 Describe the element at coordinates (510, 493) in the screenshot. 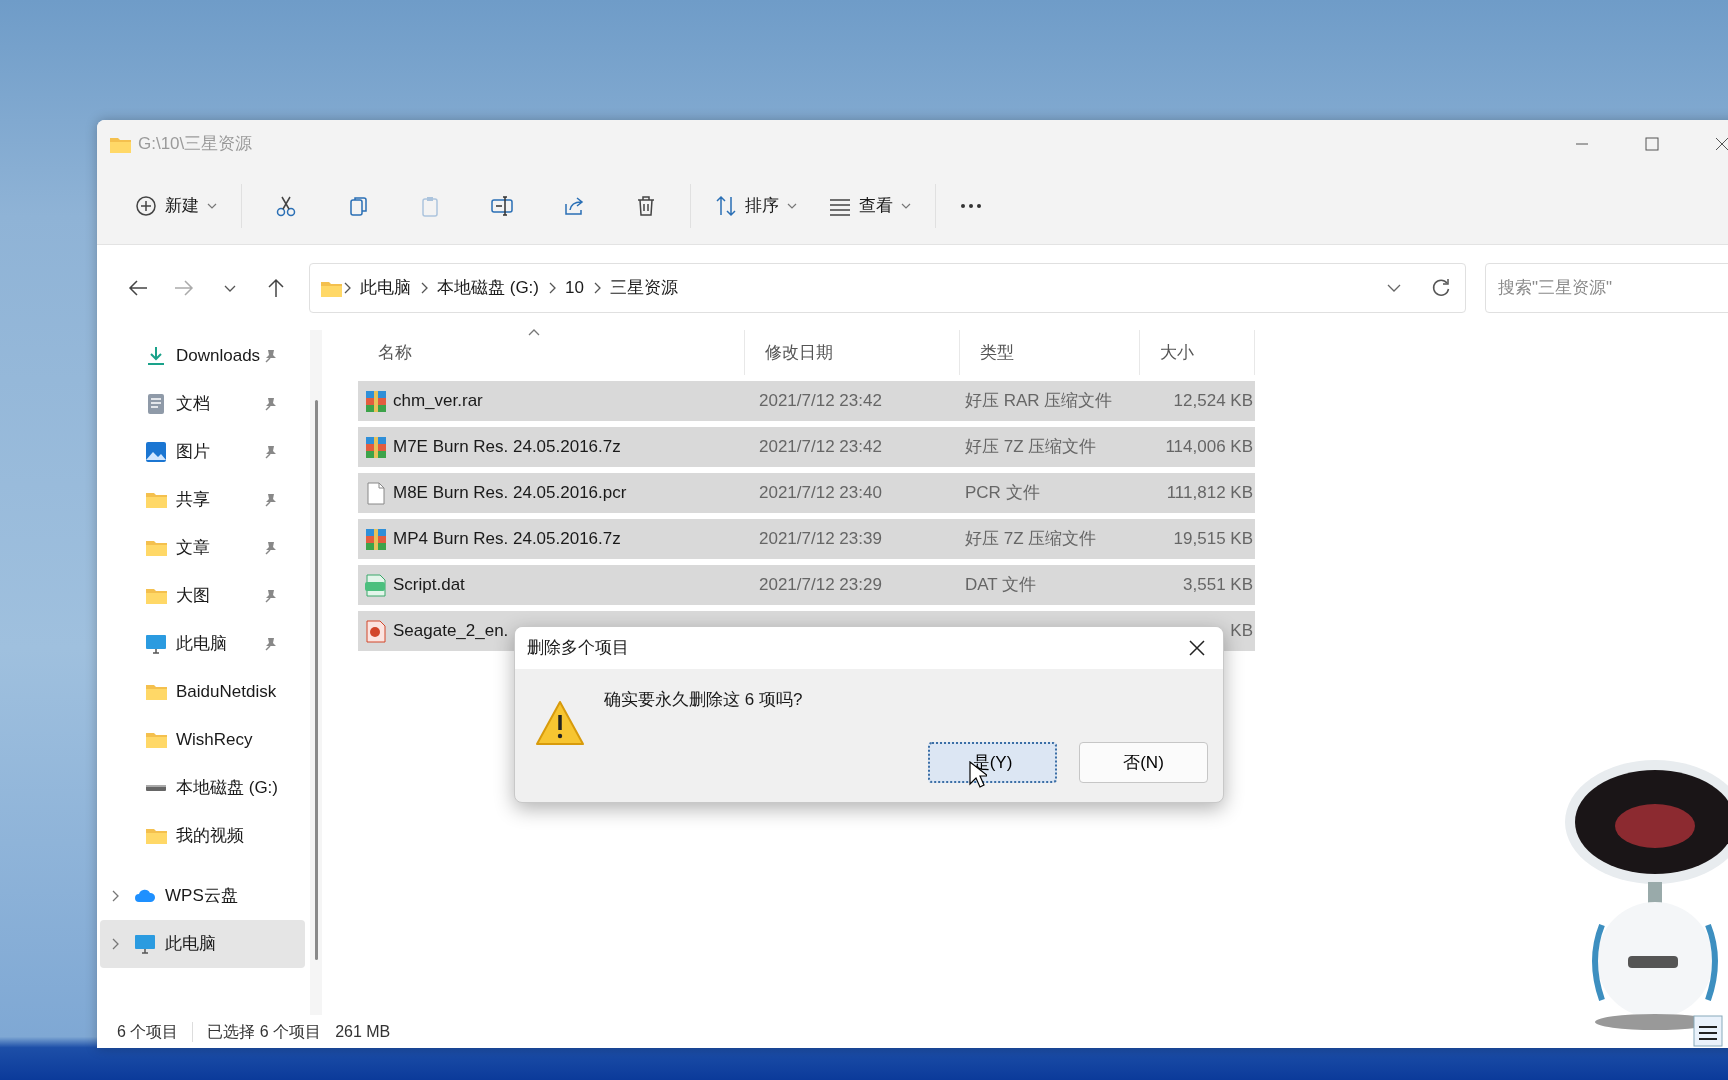

I see `file-name: M8E Burn Res. 24.05.2016.pcr` at that location.